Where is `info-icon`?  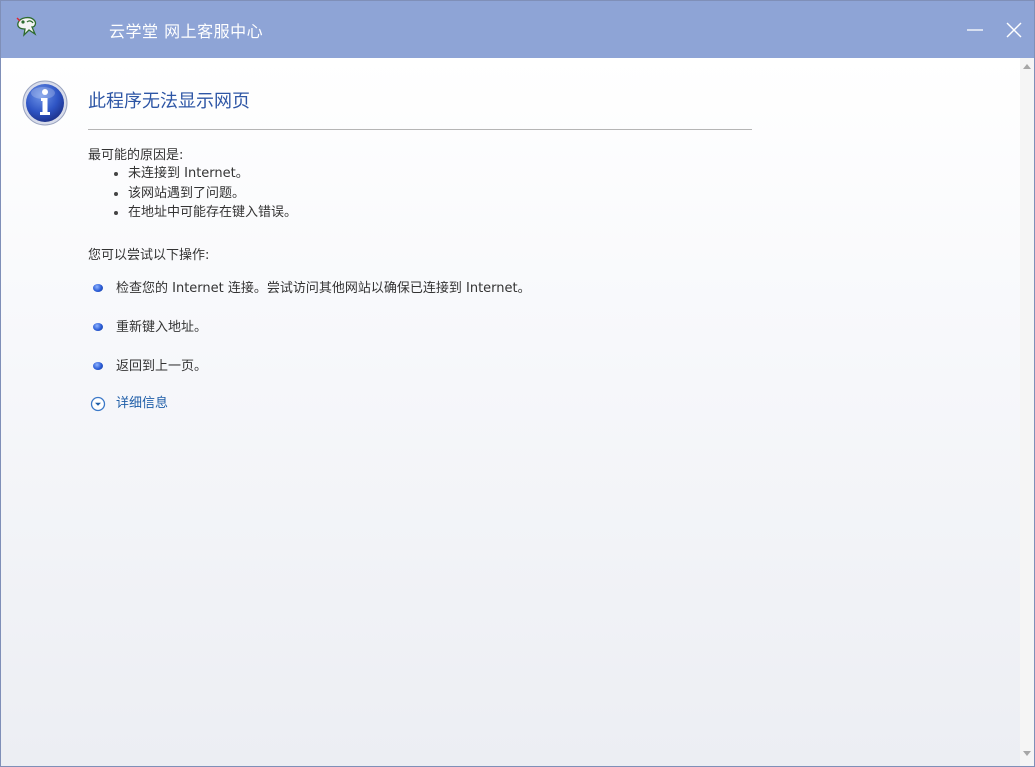 info-icon is located at coordinates (45, 103).